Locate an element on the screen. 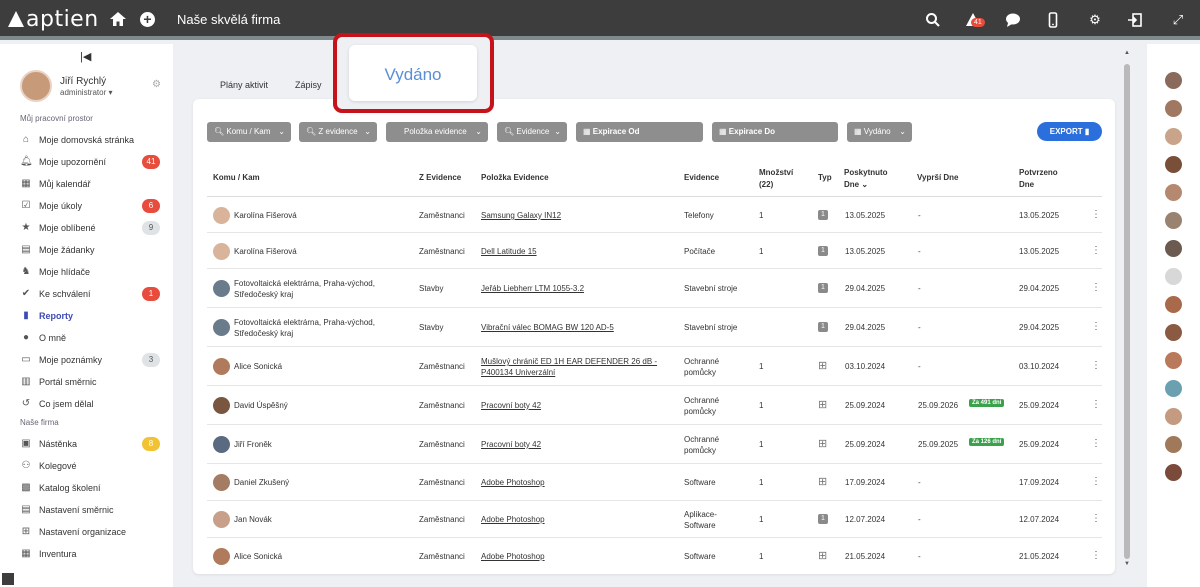 This screenshot has width=1200, height=587. sidebar-item-watchers: ♞ Moje hlídače is located at coordinates (90, 273).